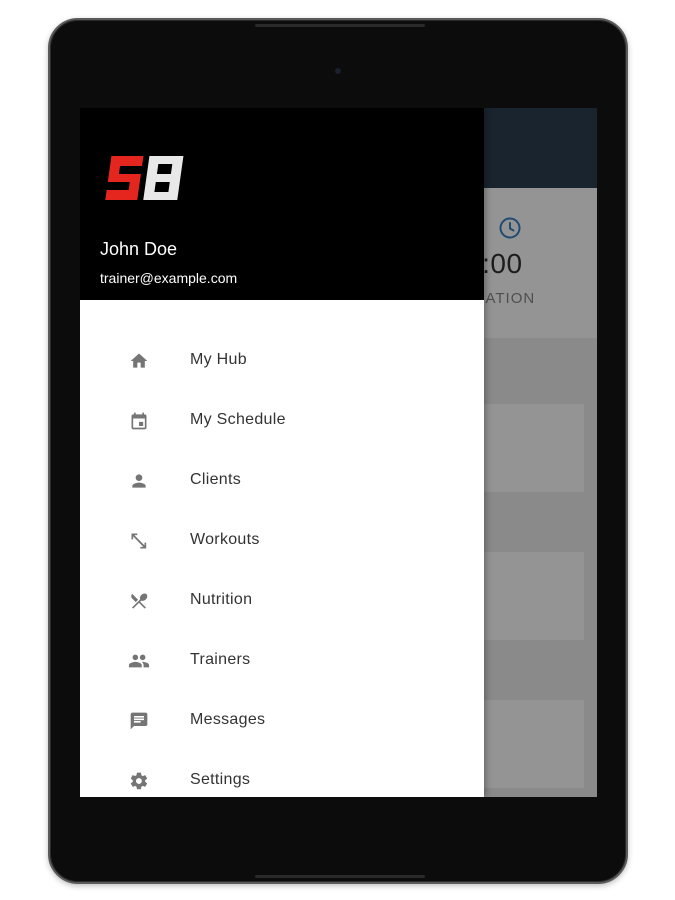  What do you see at coordinates (139, 481) in the screenshot?
I see `person-icon` at bounding box center [139, 481].